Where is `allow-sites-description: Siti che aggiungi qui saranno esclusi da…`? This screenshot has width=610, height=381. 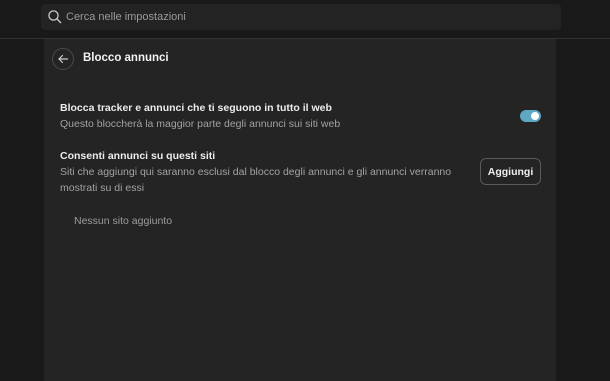
allow-sites-description: Siti che aggiungi qui saranno esclusi da… is located at coordinates (256, 180).